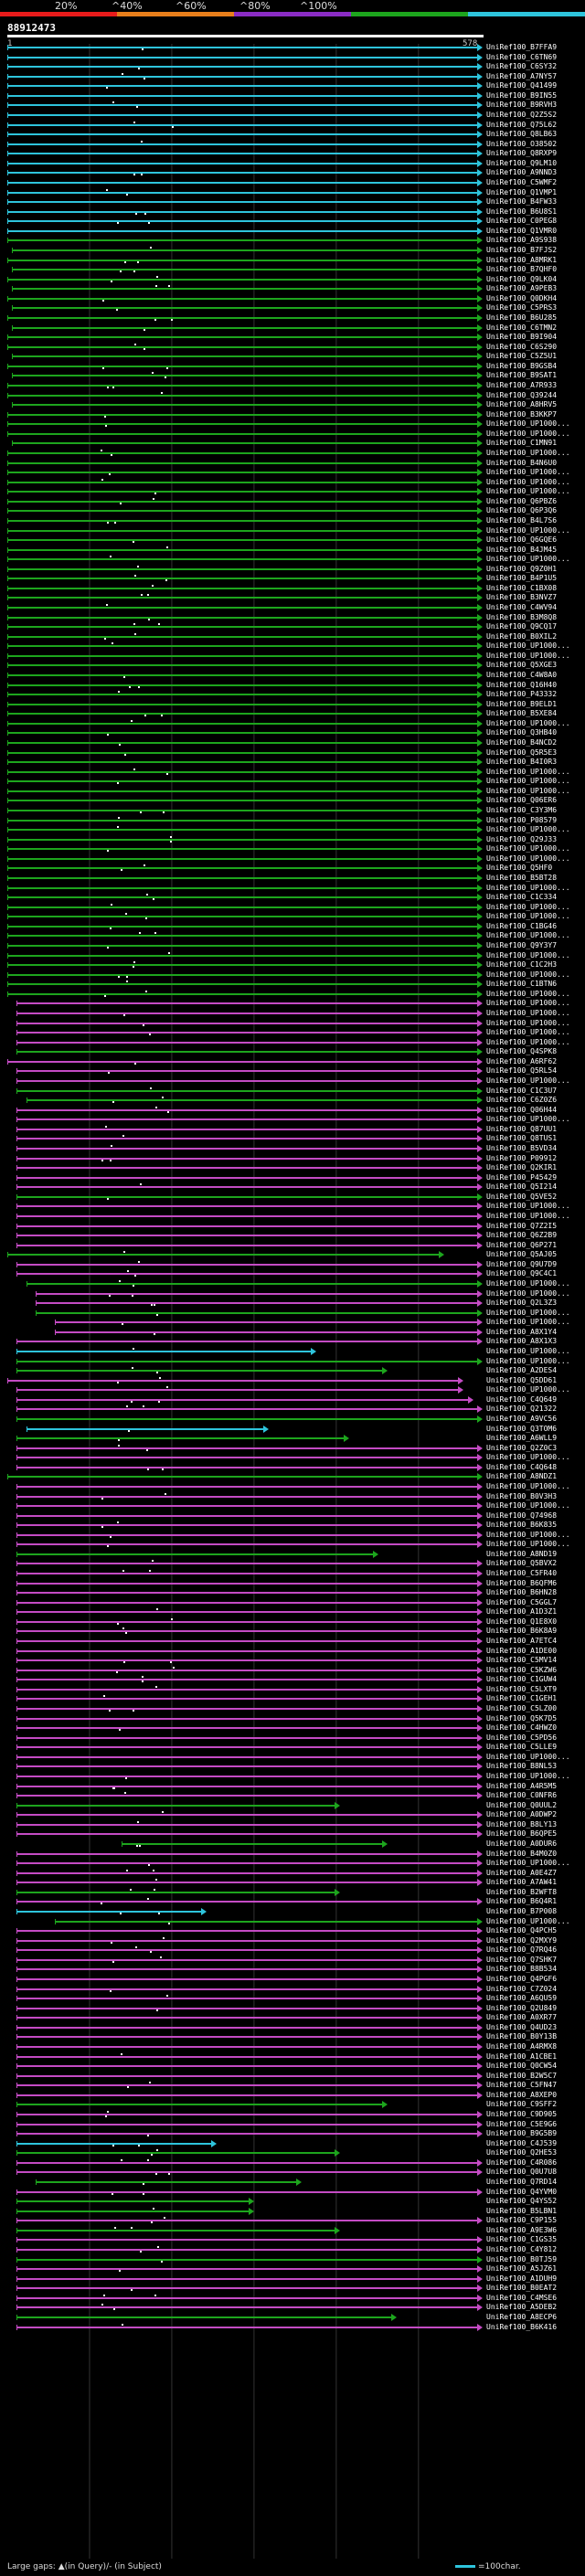 This screenshot has width=585, height=2576. What do you see at coordinates (293, 144) in the screenshot?
I see `hit-row: UniRef100_O38502` at bounding box center [293, 144].